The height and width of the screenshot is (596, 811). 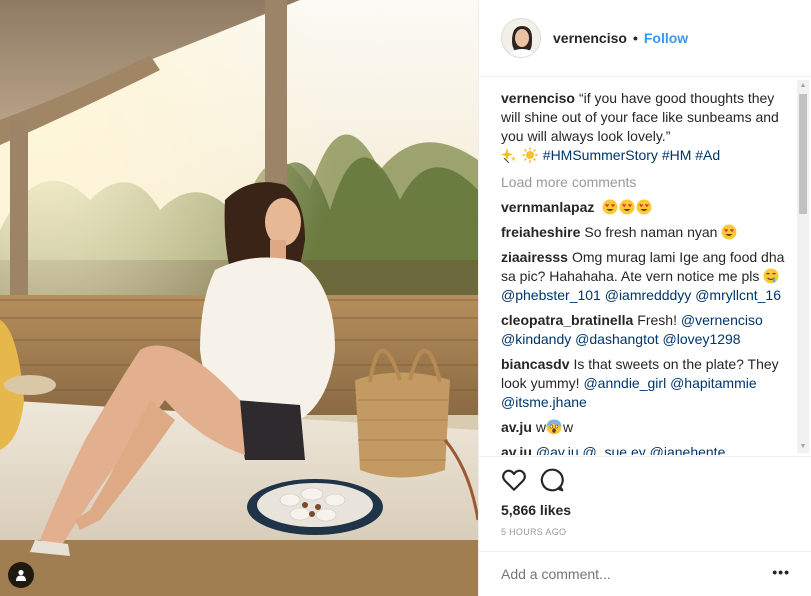 I want to click on post-actions: 5,866 likes 5 HOURS AGO •••, so click(x=645, y=526).